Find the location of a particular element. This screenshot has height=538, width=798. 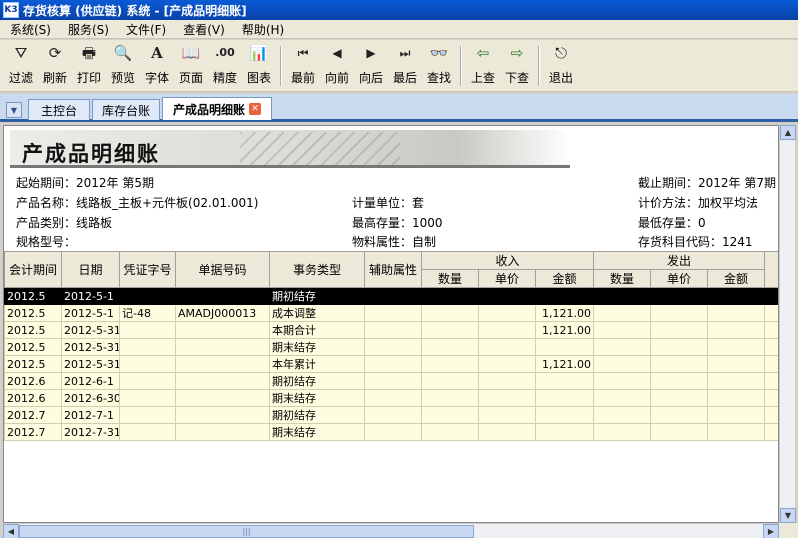

table-row: 2012.5 2012-5-31 本年累计 1,121.00 is located at coordinates (391, 364).